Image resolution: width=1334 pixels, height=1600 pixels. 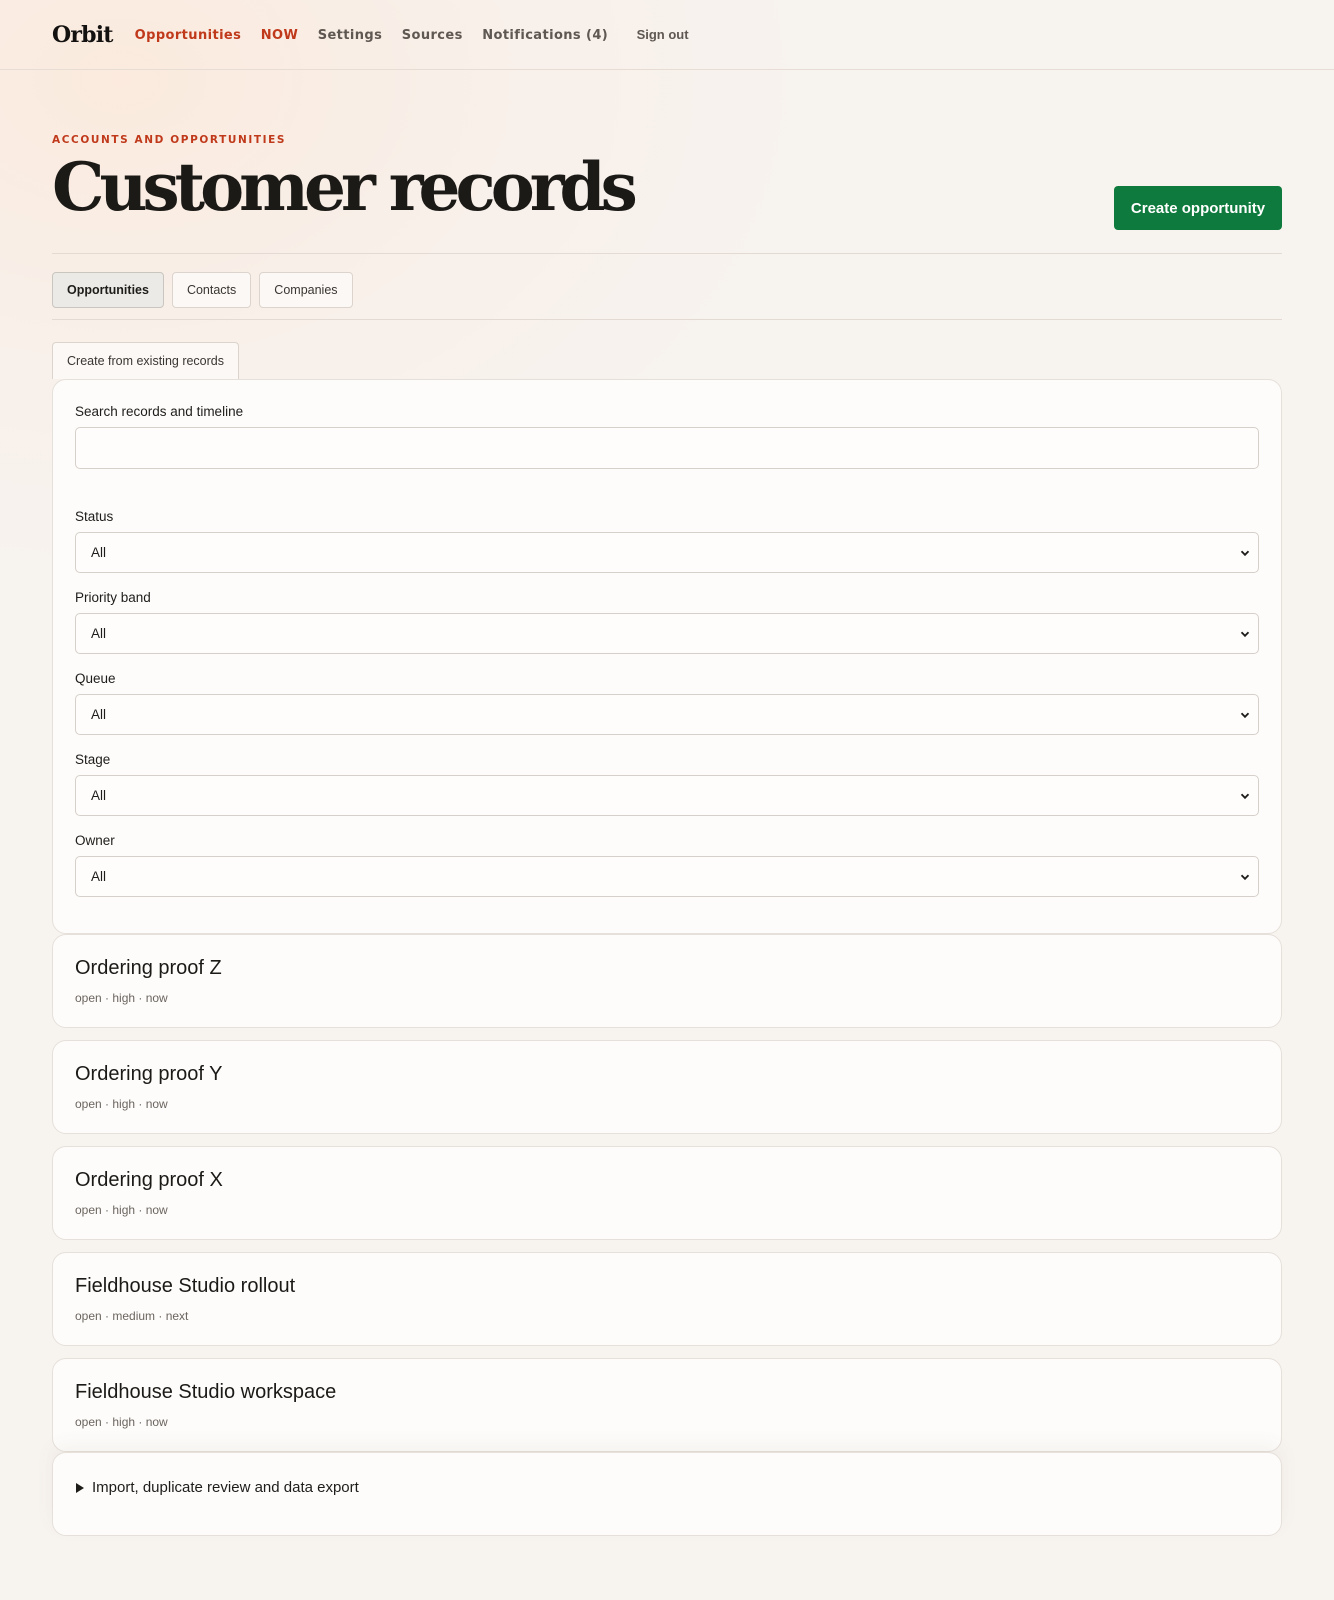 What do you see at coordinates (159, 411) in the screenshot?
I see `search-label: Search records and timeline` at bounding box center [159, 411].